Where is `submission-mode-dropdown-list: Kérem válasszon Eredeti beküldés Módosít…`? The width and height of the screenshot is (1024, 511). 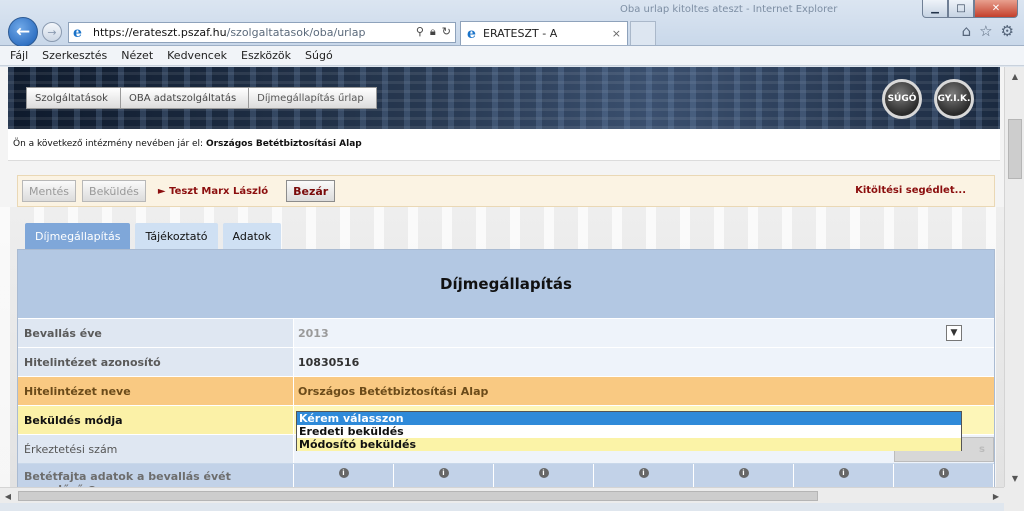 submission-mode-dropdown-list: Kérem válasszon Eredeti beküldés Módosít… is located at coordinates (629, 431).